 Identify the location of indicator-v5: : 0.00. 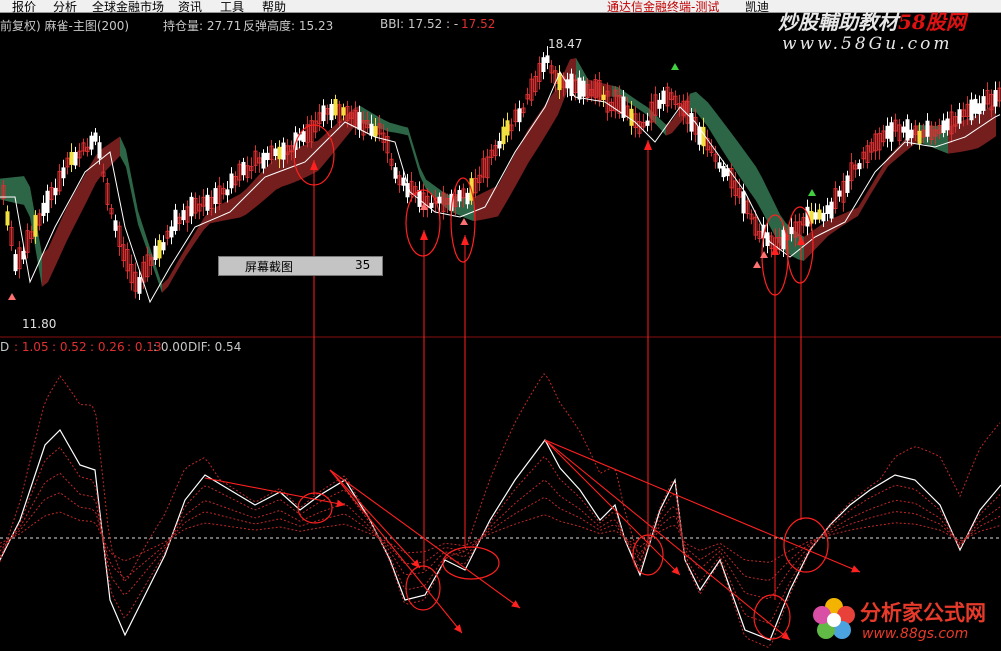
(170, 347).